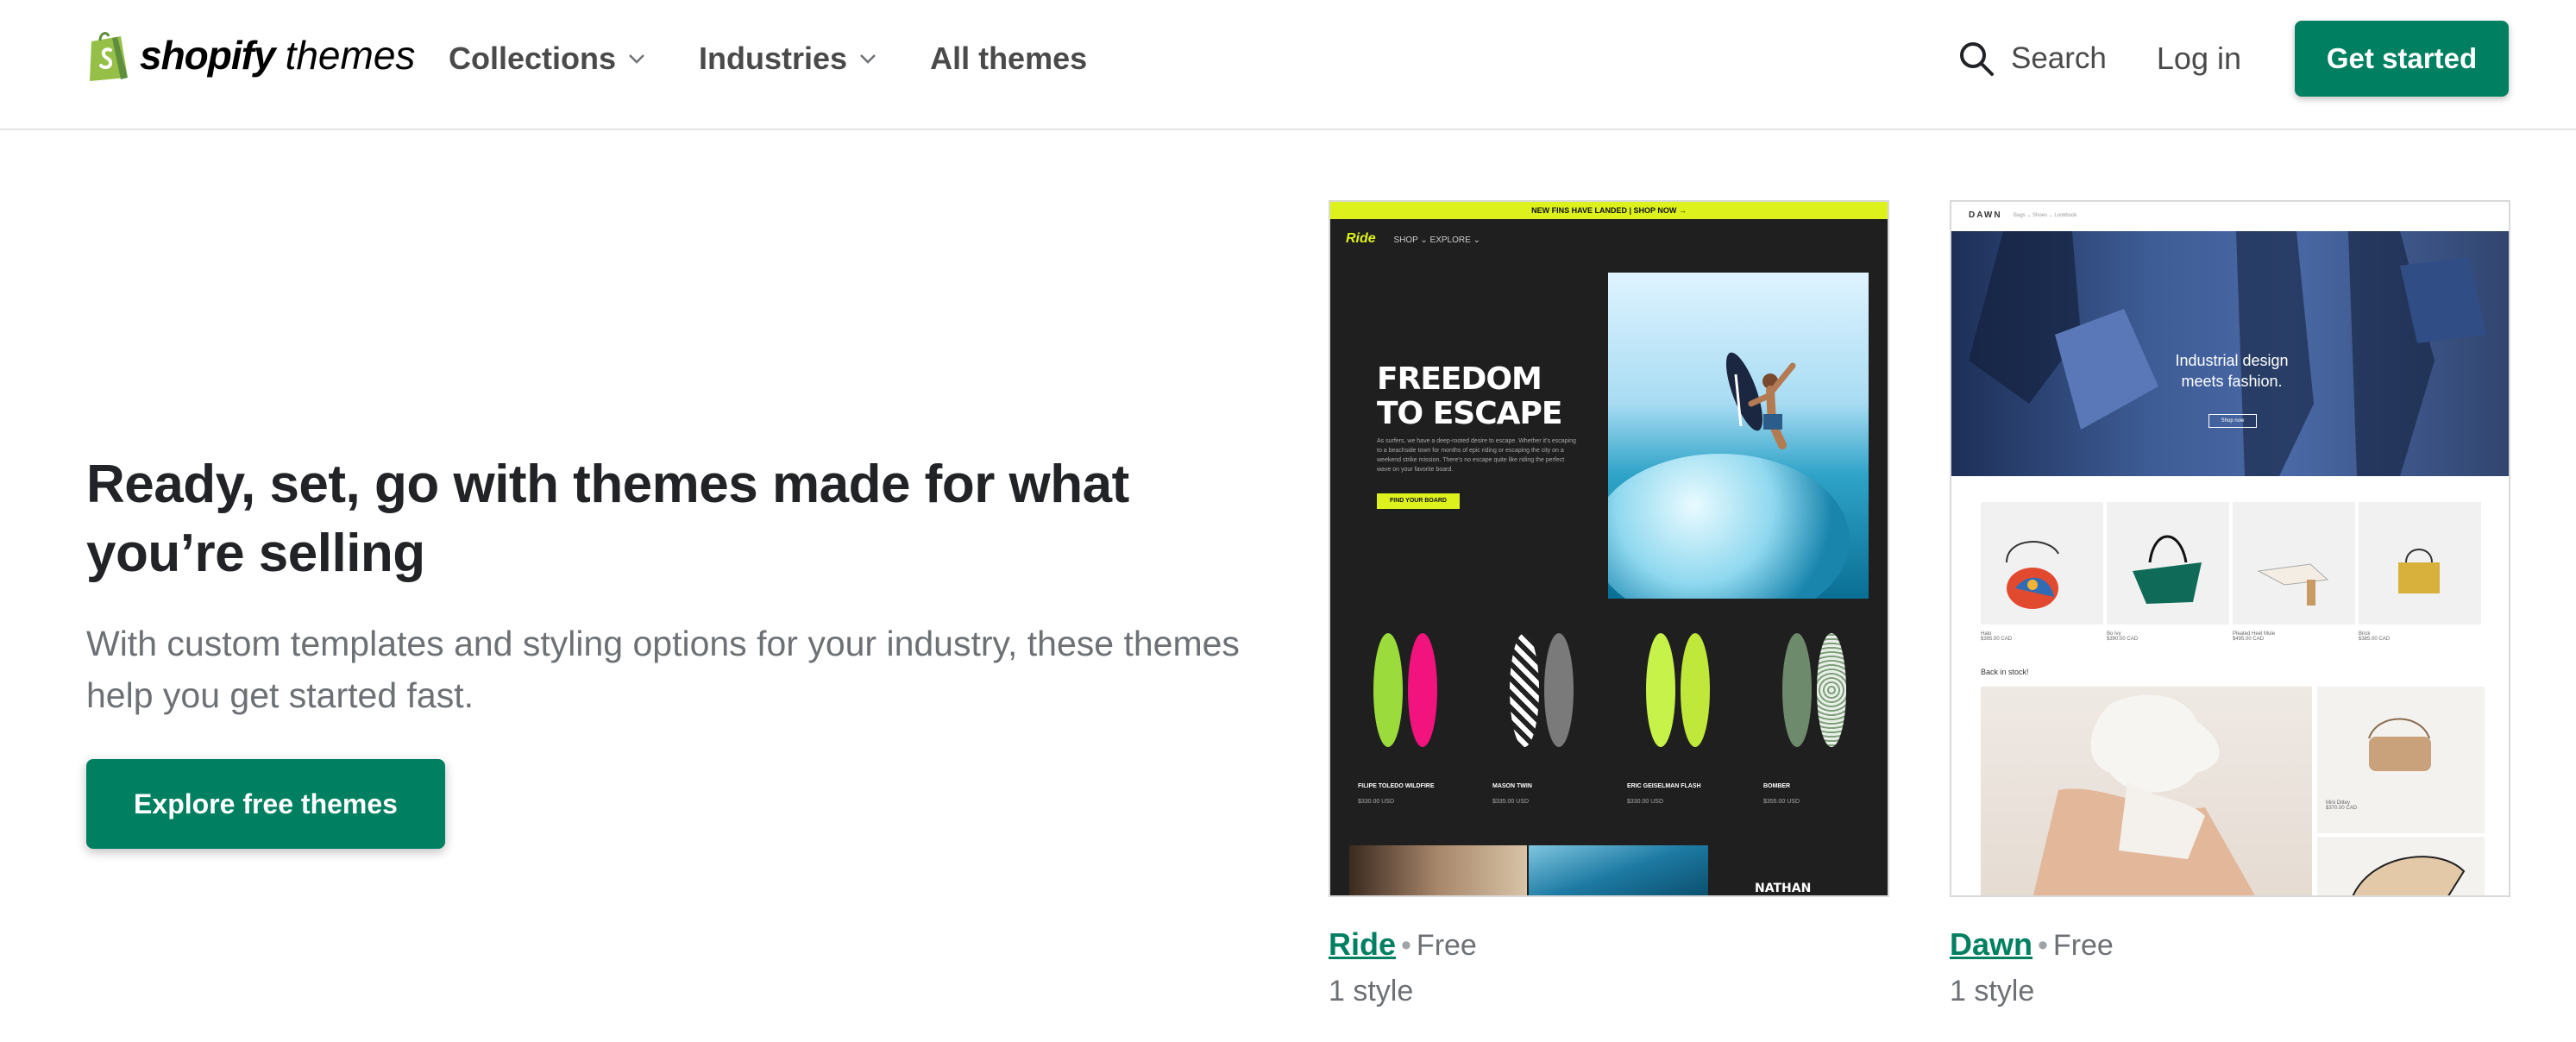  What do you see at coordinates (2005, 672) in the screenshot?
I see `dawn-section-title: Back in stock!` at bounding box center [2005, 672].